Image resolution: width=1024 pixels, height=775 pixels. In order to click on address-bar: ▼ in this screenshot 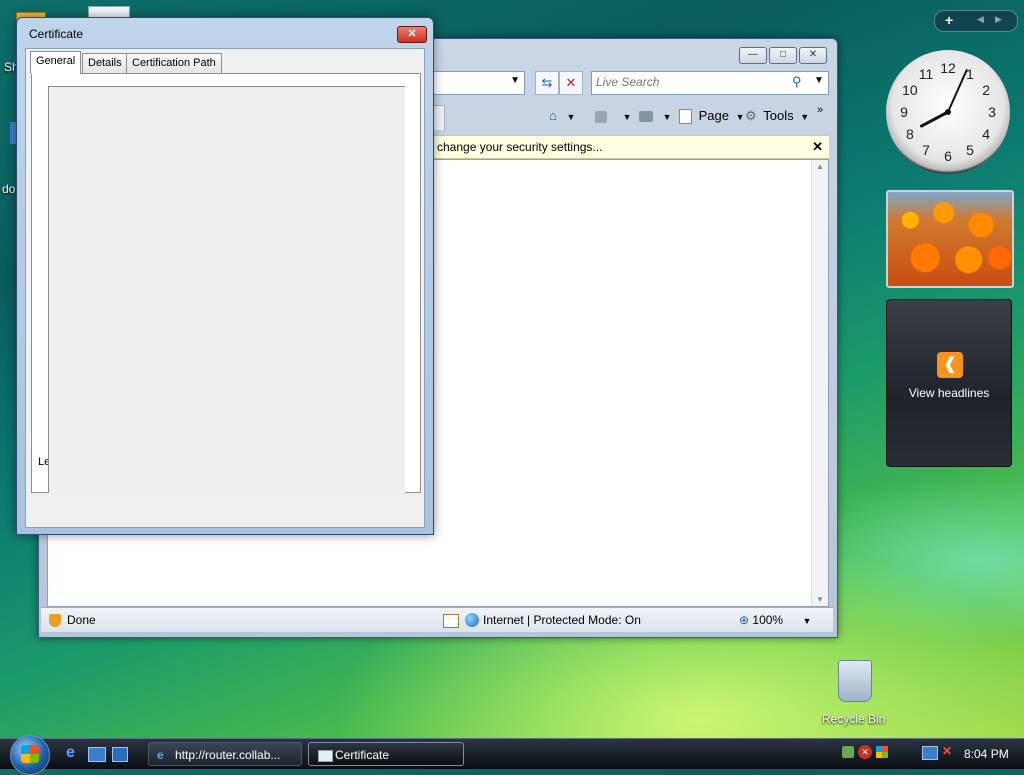, I will do `click(478, 83)`.